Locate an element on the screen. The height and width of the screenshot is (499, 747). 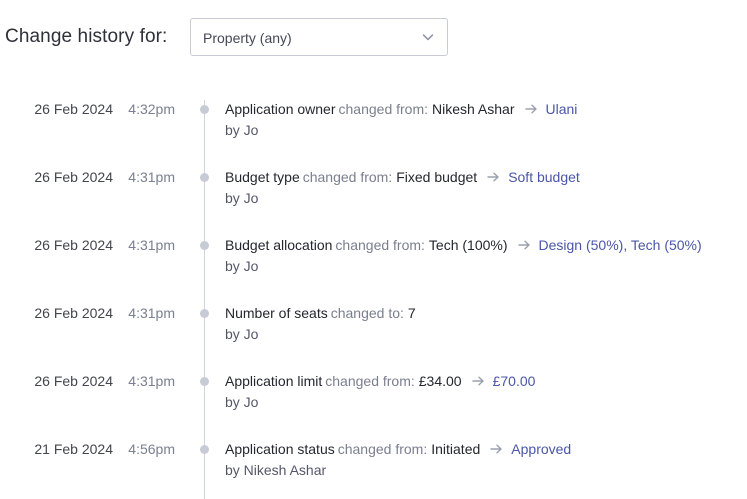
entry-time: 4:56pm is located at coordinates (151, 449).